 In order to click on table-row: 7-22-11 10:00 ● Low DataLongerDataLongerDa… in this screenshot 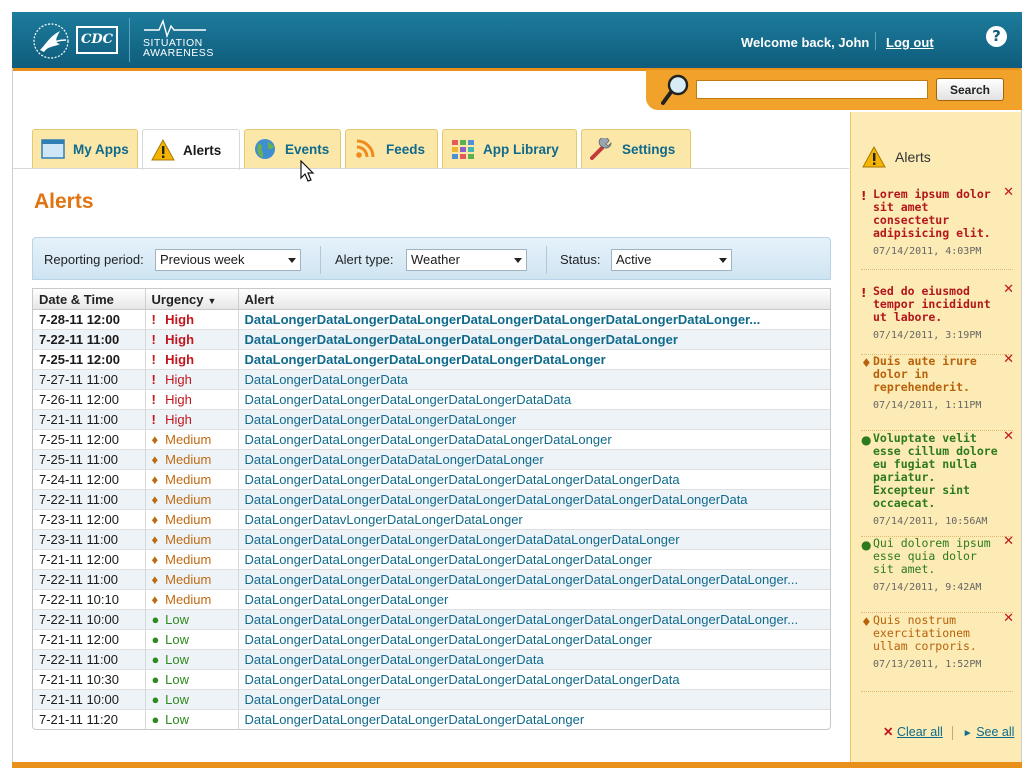, I will do `click(431, 619)`.